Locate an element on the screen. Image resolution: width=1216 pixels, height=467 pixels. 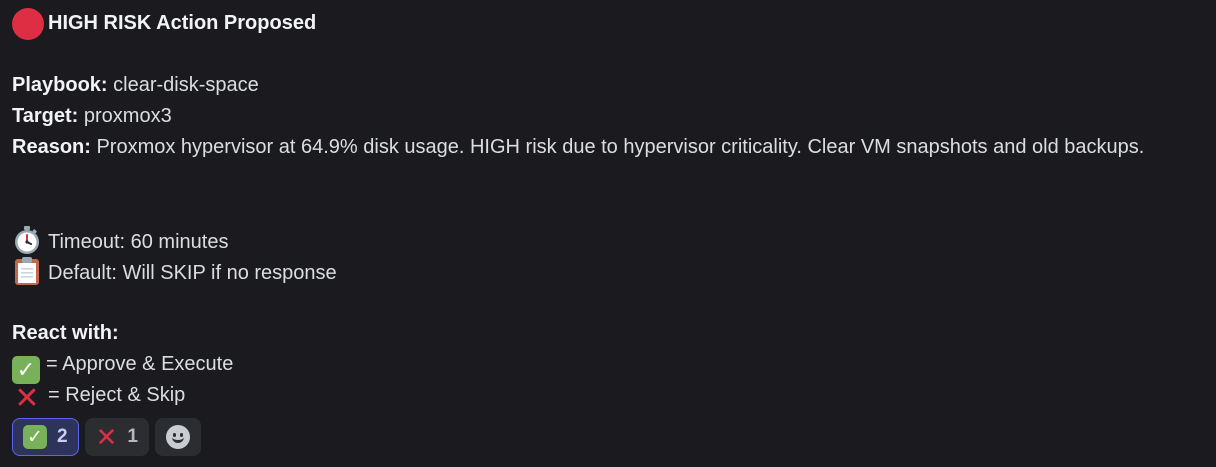
clipboard-icon is located at coordinates (27, 271).